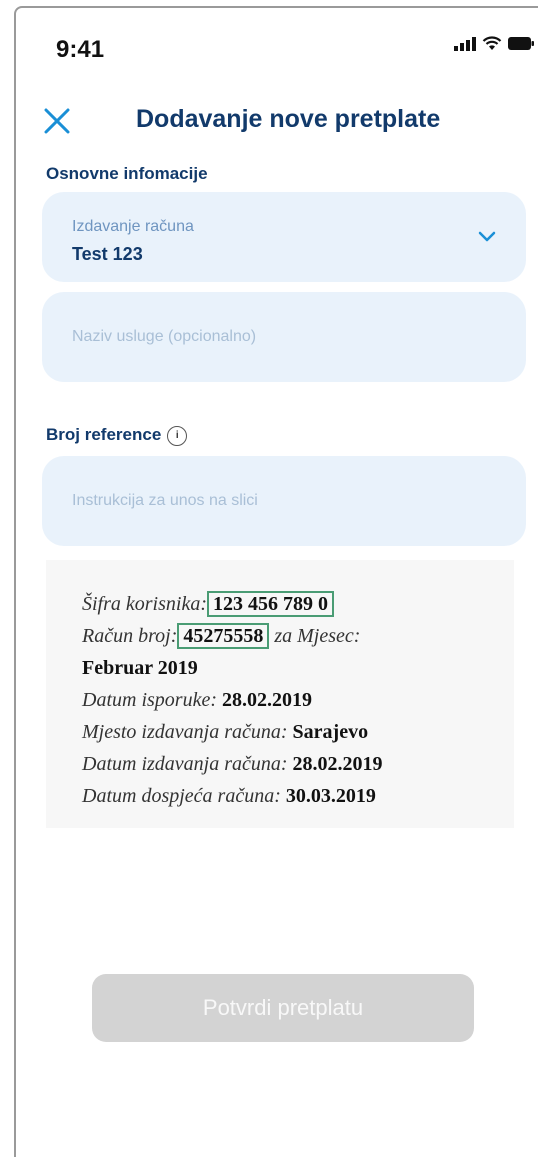 This screenshot has width=538, height=1157. What do you see at coordinates (487, 236) in the screenshot?
I see `chevron-down-icon` at bounding box center [487, 236].